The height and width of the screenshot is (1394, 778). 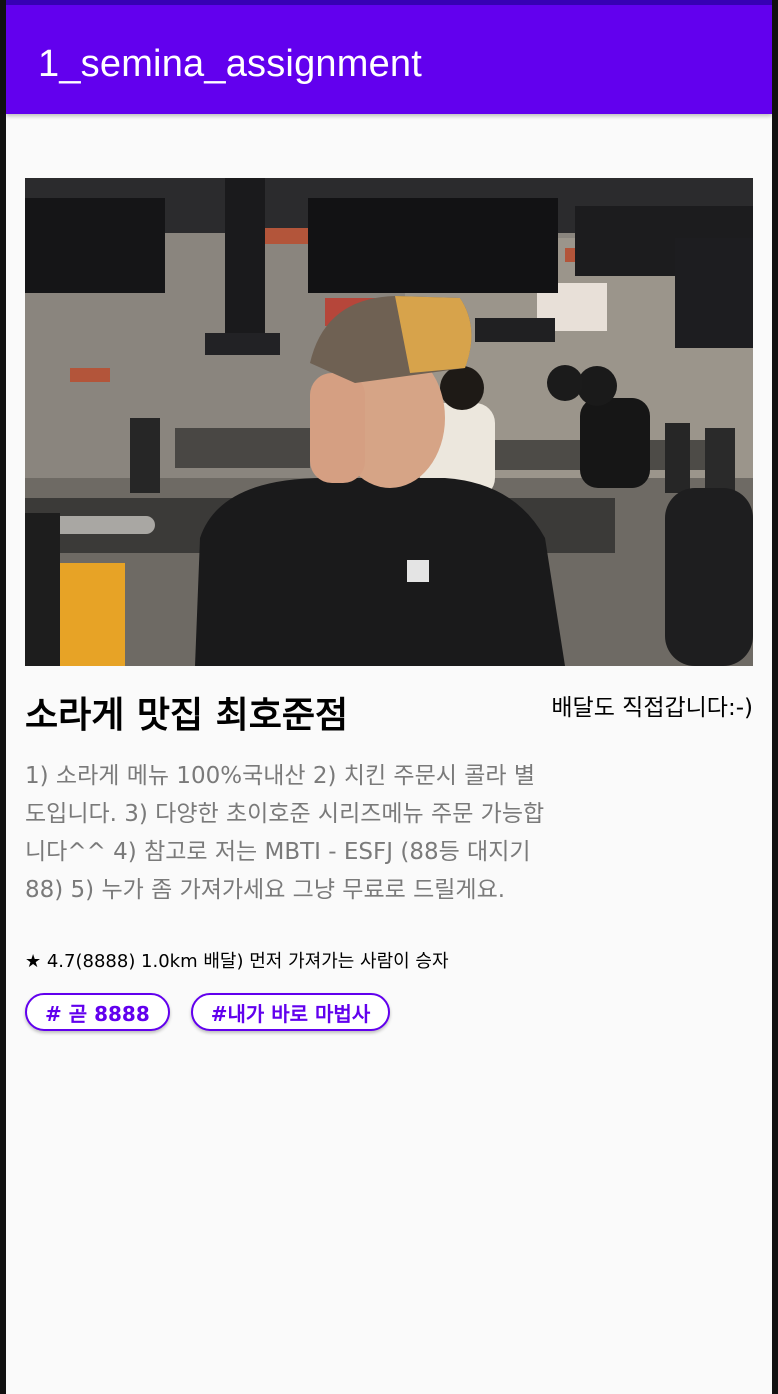 I want to click on store-title: 소라게 맛집 최호준점, so click(x=187, y=715).